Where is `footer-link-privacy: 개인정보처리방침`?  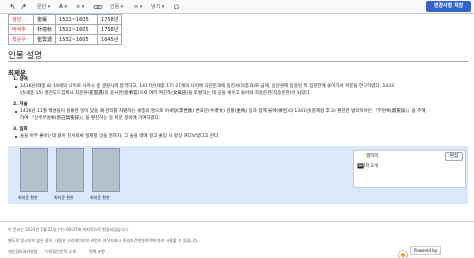
footer-link-privacy: 개인정보처리방침 is located at coordinates (22, 252).